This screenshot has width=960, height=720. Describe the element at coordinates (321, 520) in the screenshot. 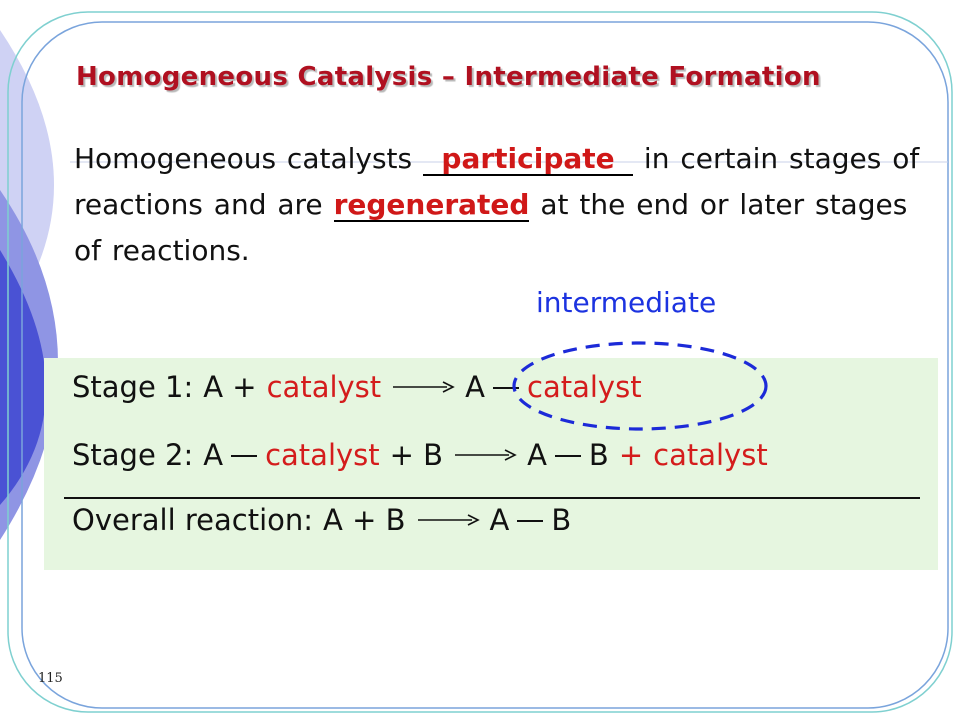

I see `overall-equation: Overall reaction: A + B A B` at that location.